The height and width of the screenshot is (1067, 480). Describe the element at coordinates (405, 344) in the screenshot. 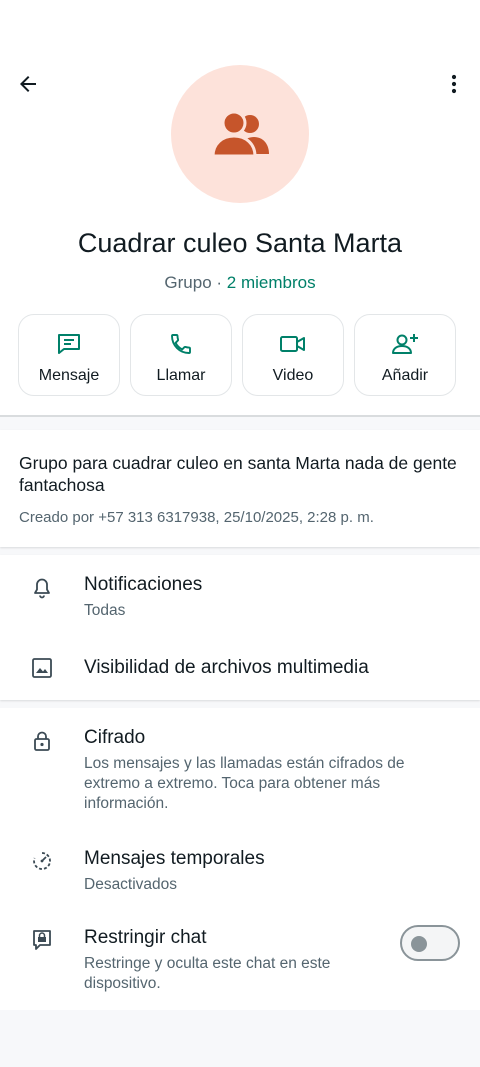

I see `add-person-icon` at that location.